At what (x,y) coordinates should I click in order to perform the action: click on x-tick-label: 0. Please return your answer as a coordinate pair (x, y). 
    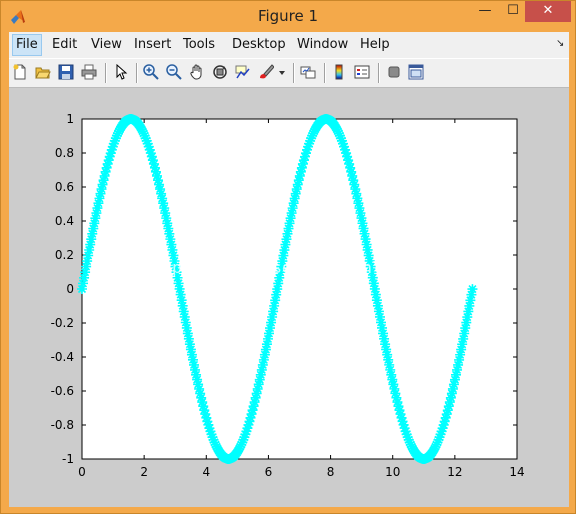
    Looking at the image, I should click on (82, 472).